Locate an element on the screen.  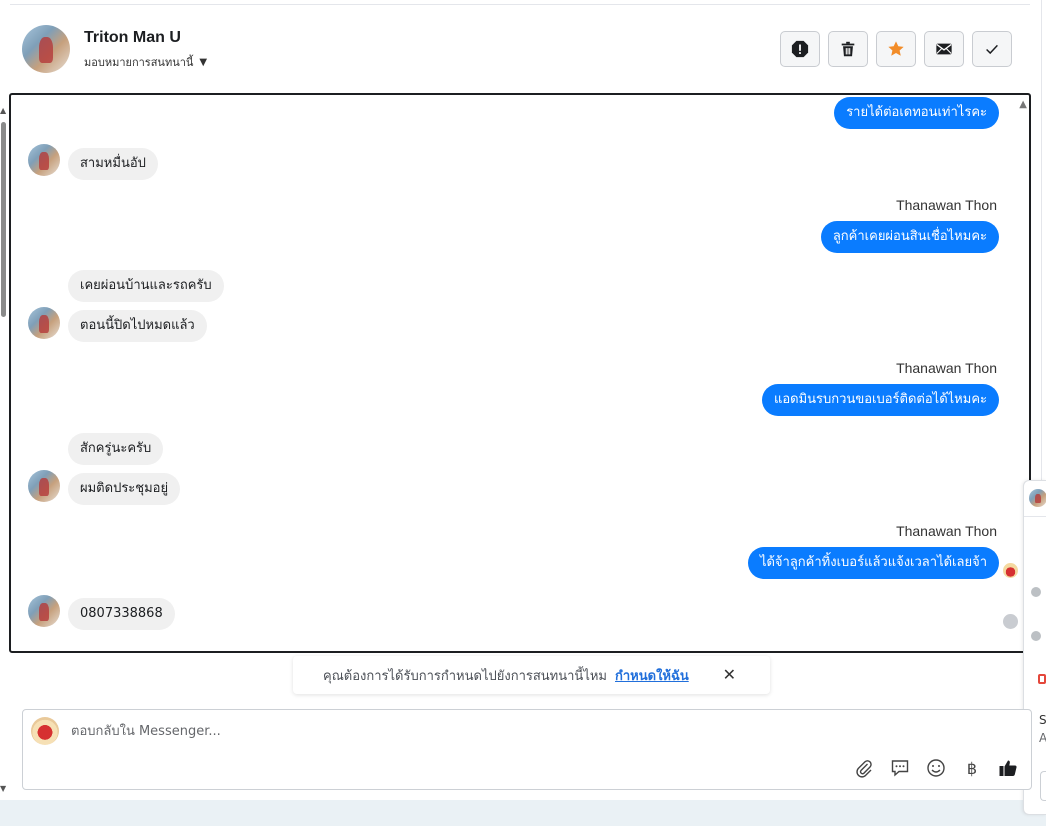
page-scrollbar: ▲ ▼ is located at coordinates (3, 450).